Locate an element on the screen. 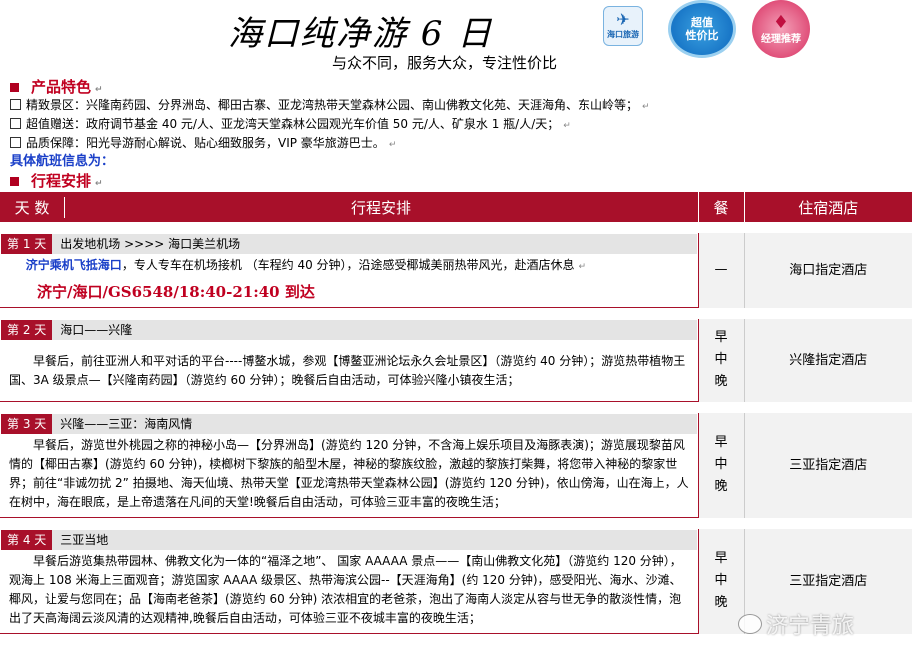 This screenshot has width=912, height=668. day-label: 第 2 天 is located at coordinates (27, 330).